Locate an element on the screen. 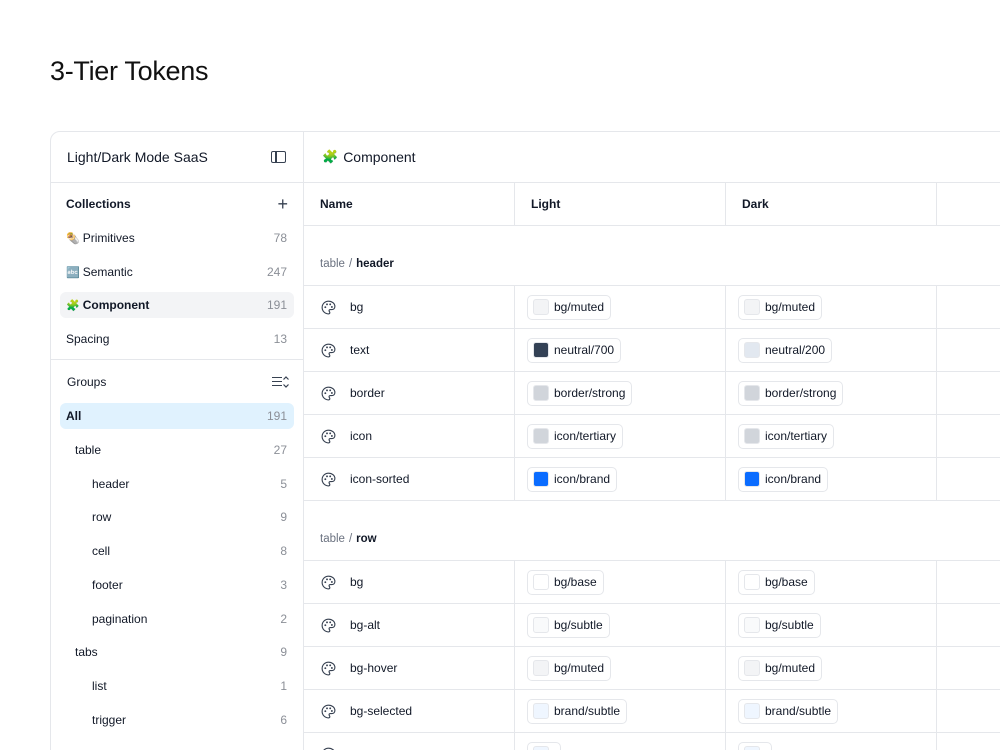  group-prefix: table is located at coordinates (332, 264).